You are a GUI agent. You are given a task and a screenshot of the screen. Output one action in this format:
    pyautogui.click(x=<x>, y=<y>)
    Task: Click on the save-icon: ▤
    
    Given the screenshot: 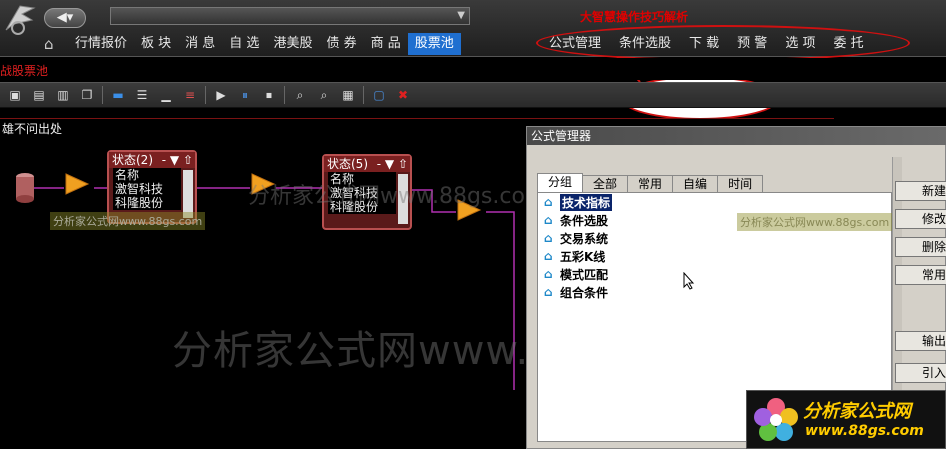 What is the action you would take?
    pyautogui.click(x=39, y=95)
    